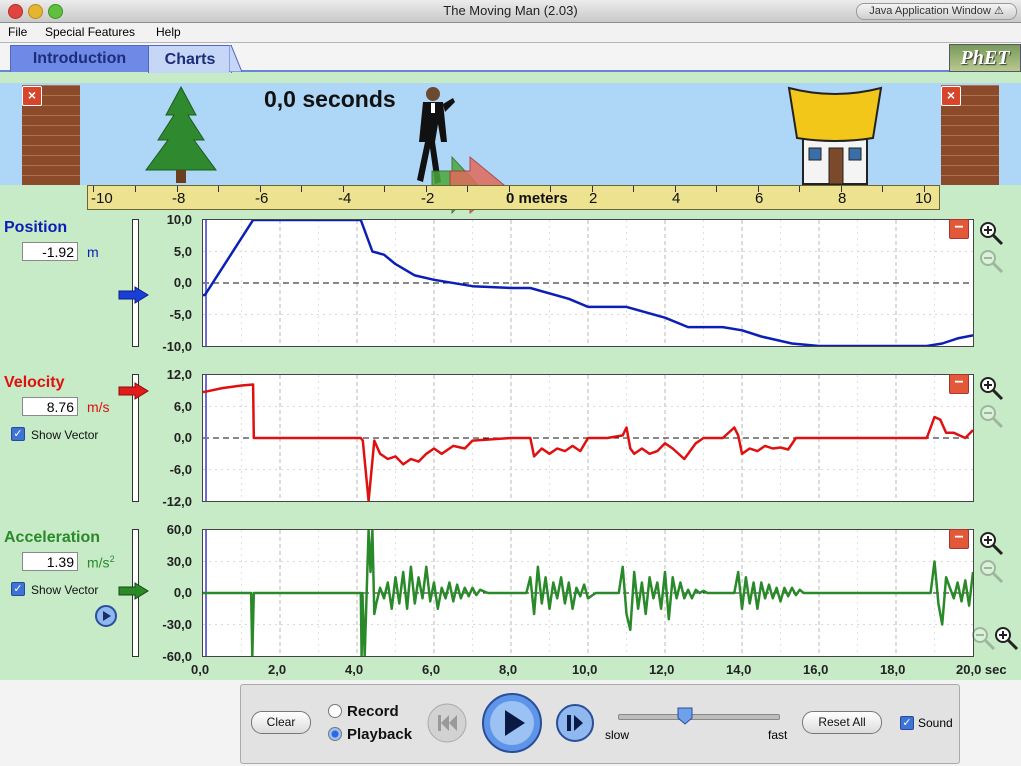  What do you see at coordinates (200, 669) in the screenshot?
I see `time-axis-tick: 0,0` at bounding box center [200, 669].